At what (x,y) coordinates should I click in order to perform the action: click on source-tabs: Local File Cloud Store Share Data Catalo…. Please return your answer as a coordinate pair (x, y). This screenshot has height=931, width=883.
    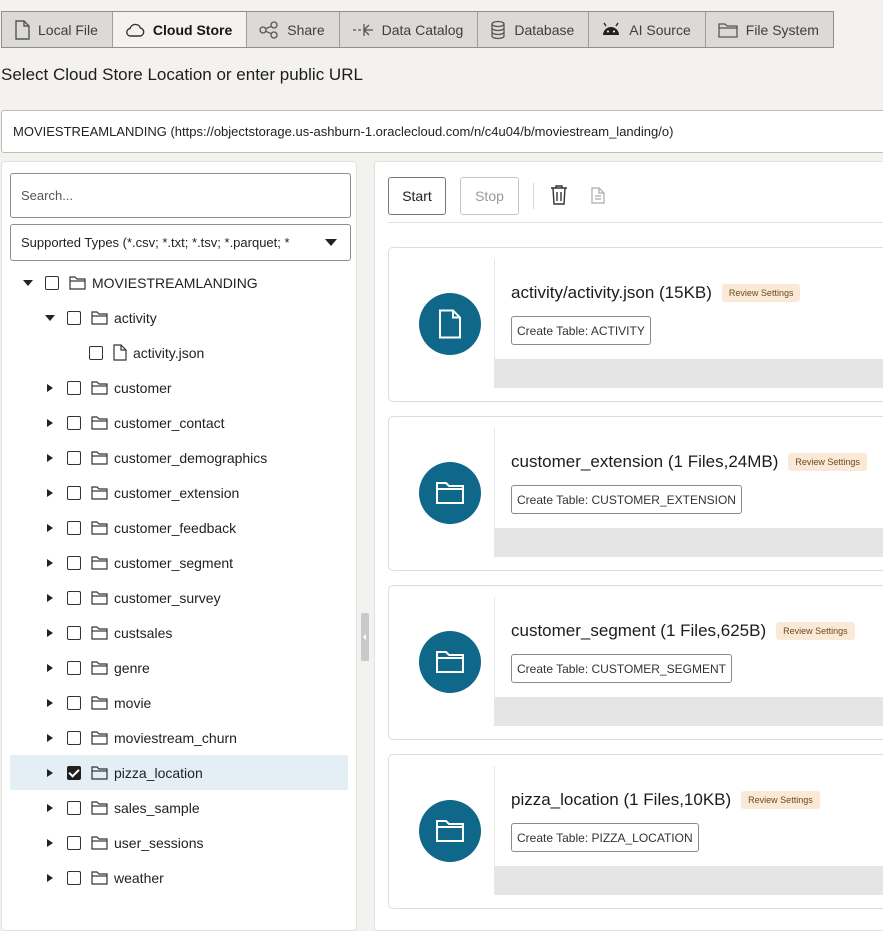
    Looking at the image, I should click on (417, 29).